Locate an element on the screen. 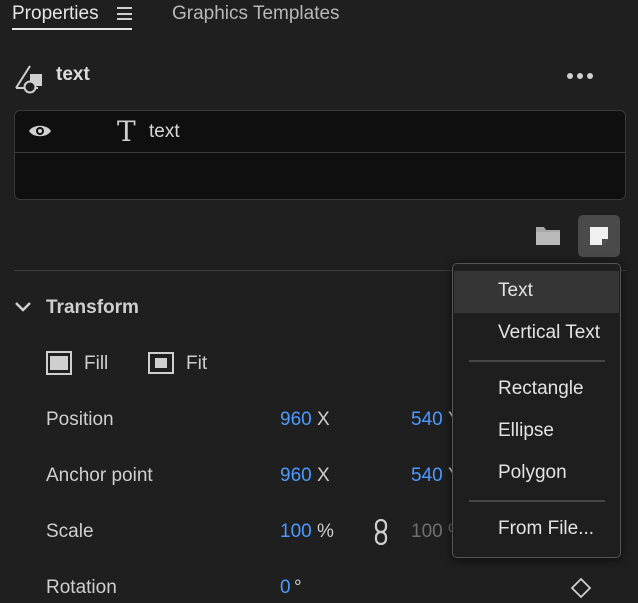 The width and height of the screenshot is (638, 603). link-icon is located at coordinates (381, 532).